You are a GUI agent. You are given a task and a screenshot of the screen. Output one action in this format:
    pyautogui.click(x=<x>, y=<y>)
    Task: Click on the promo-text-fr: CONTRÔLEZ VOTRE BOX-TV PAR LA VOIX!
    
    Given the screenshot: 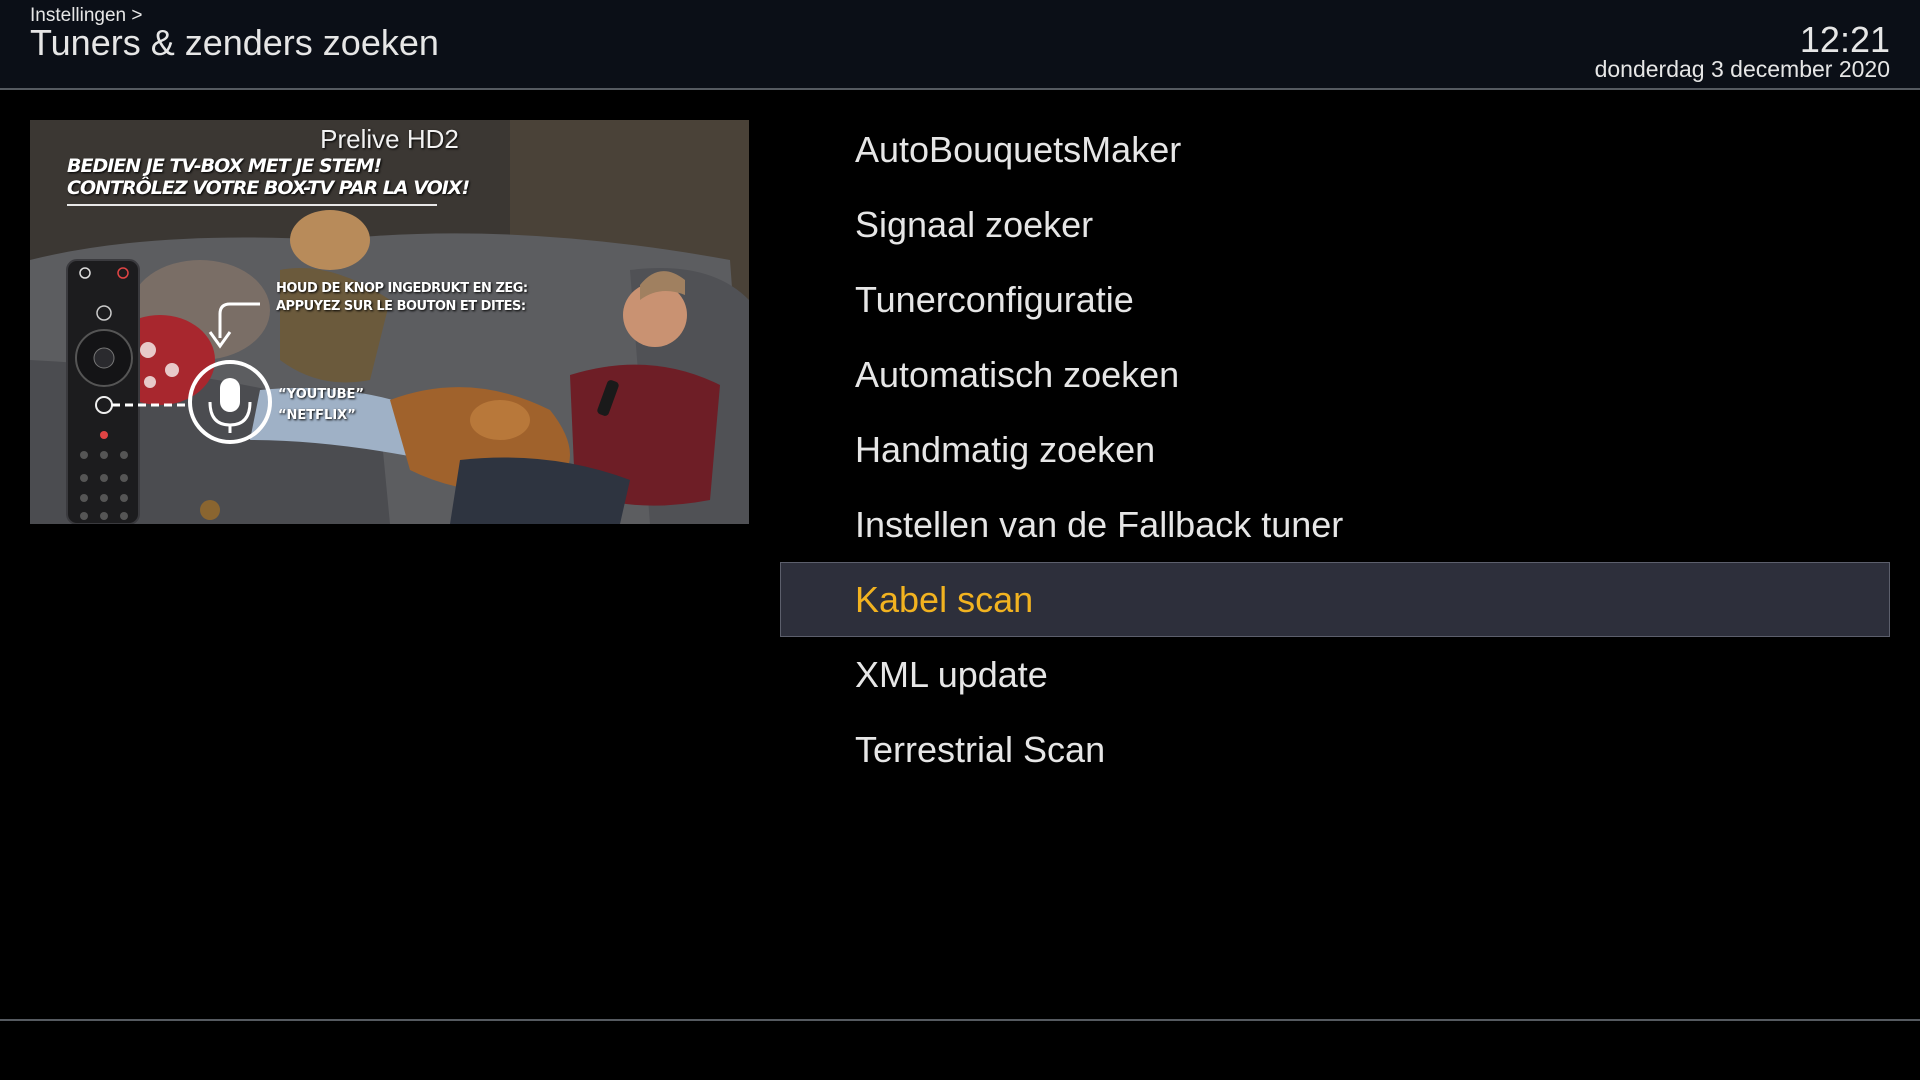 What is the action you would take?
    pyautogui.click(x=268, y=188)
    